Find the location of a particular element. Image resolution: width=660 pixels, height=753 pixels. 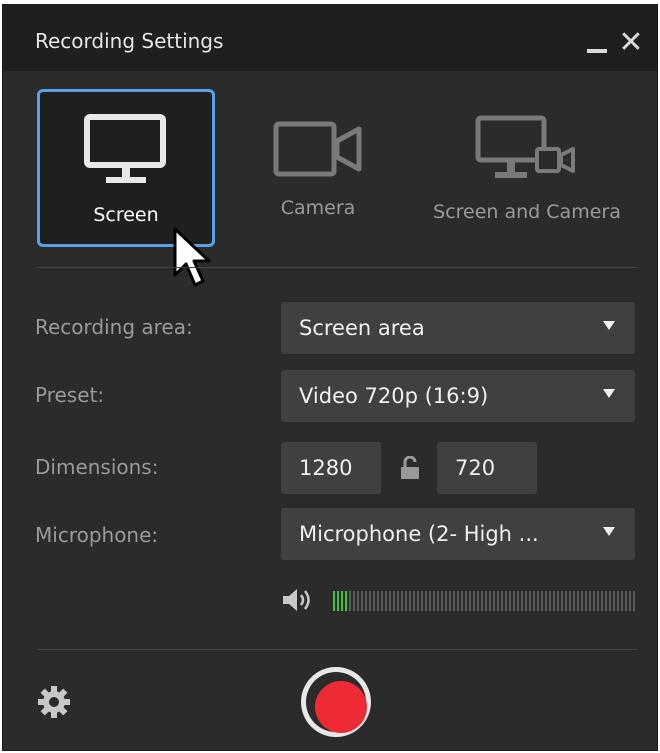

mode-screen-and-camera-button: Screen and Camera is located at coordinates (527, 168).